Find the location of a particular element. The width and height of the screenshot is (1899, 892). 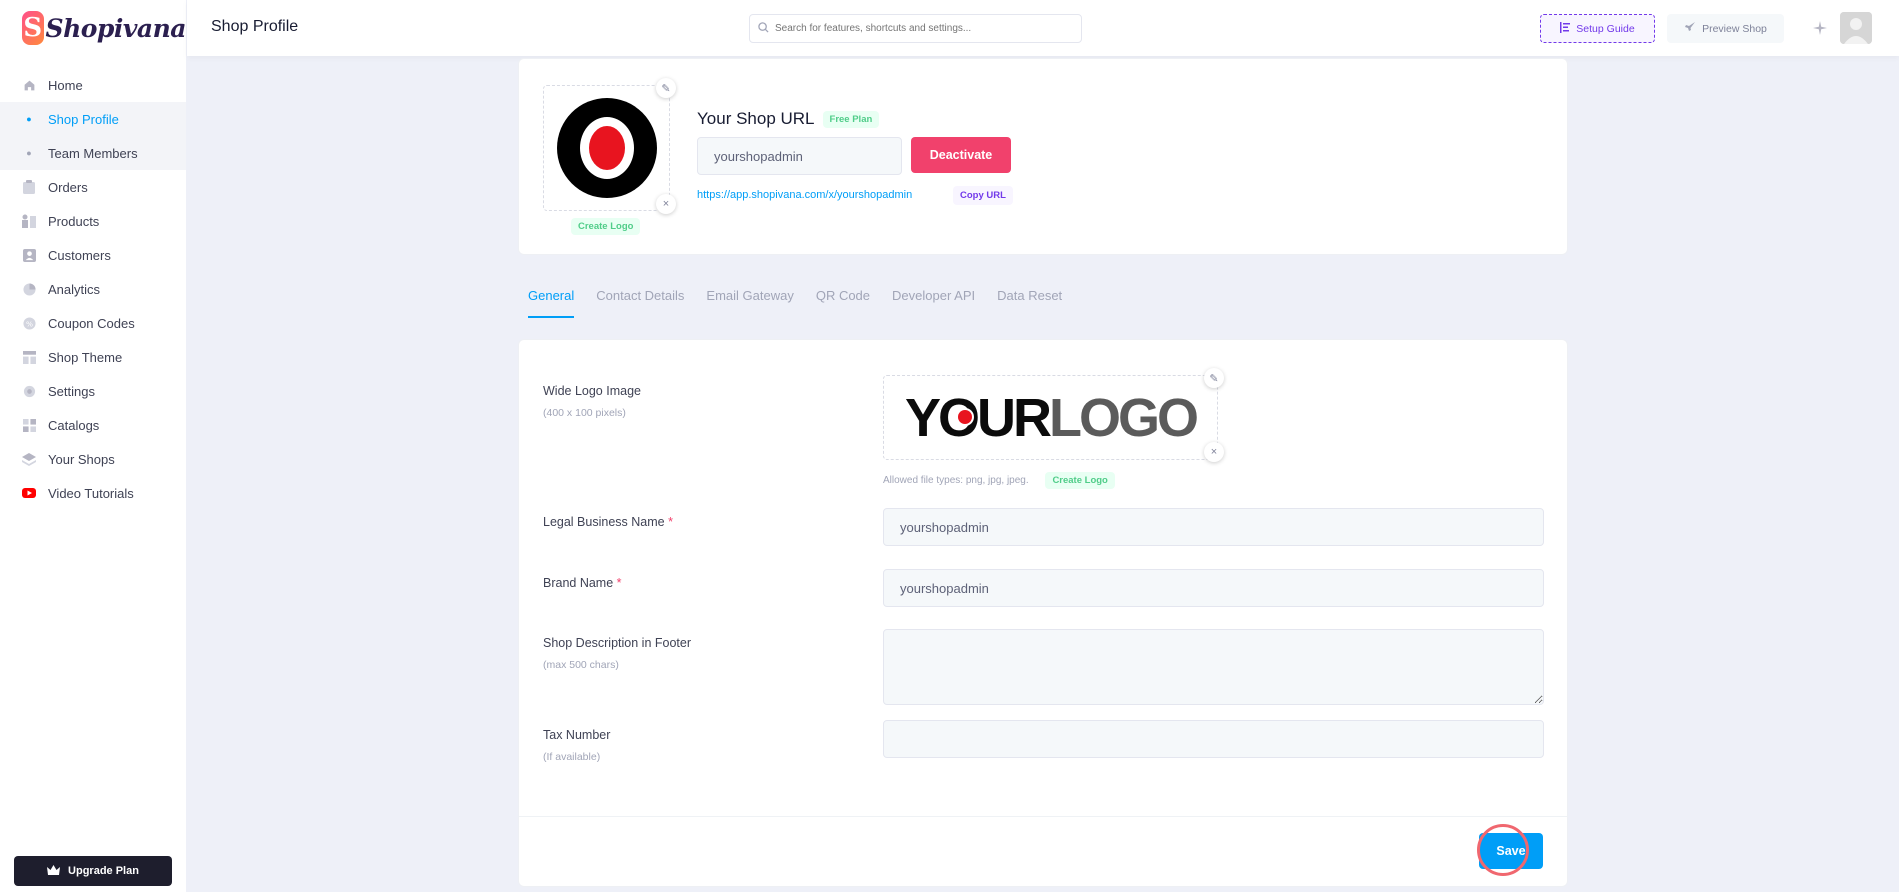

rocket-icon is located at coordinates (1690, 28).